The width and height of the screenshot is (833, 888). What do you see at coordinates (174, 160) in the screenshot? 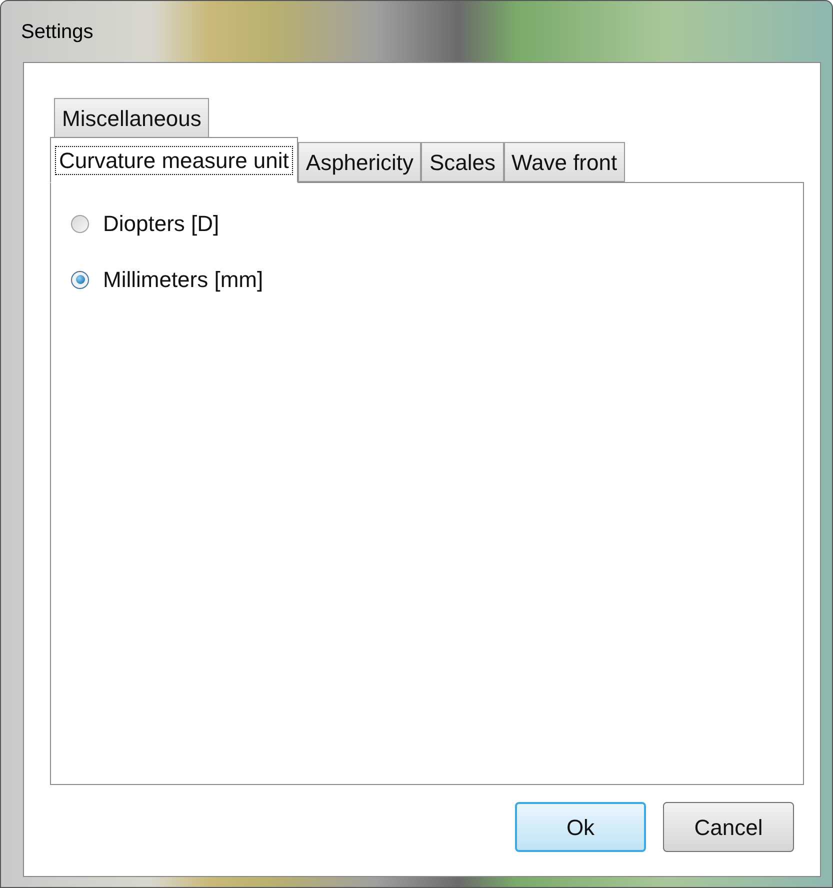
I see `tab: Curvature measure unit` at bounding box center [174, 160].